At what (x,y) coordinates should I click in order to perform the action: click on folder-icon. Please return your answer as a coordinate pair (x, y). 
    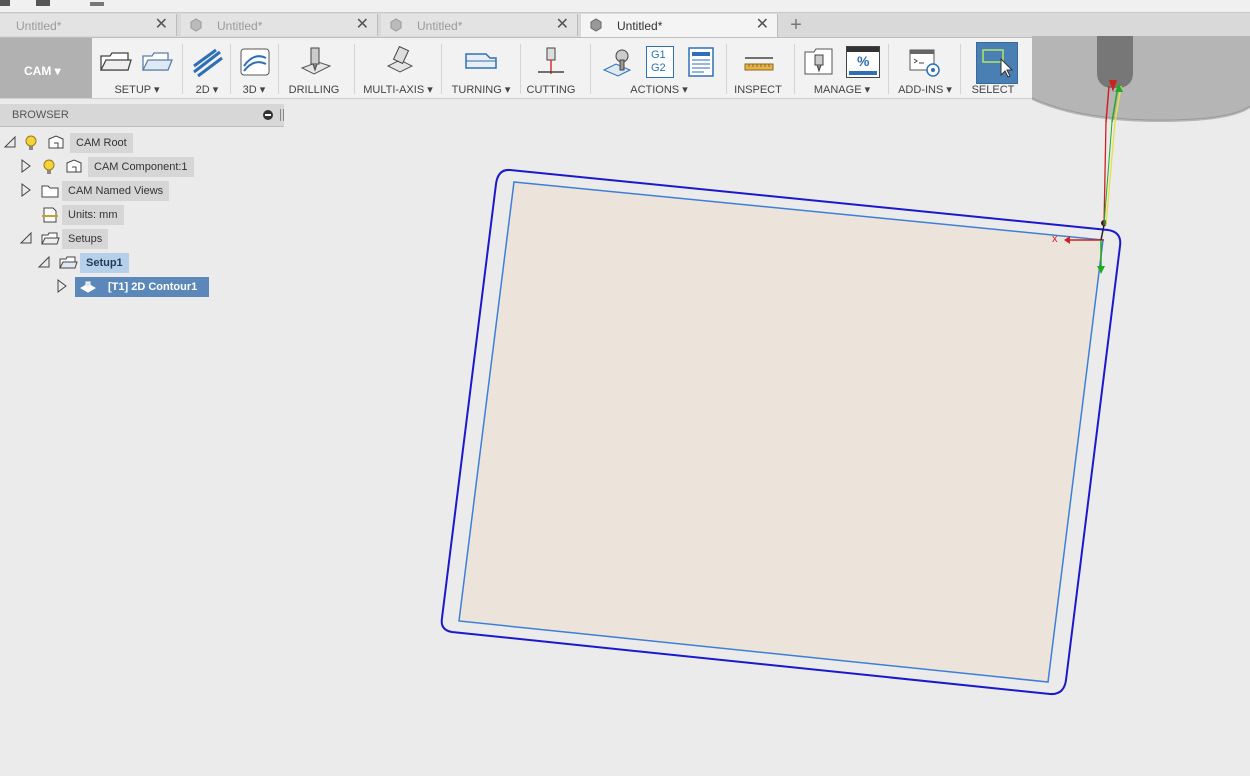
    Looking at the image, I should click on (50, 191).